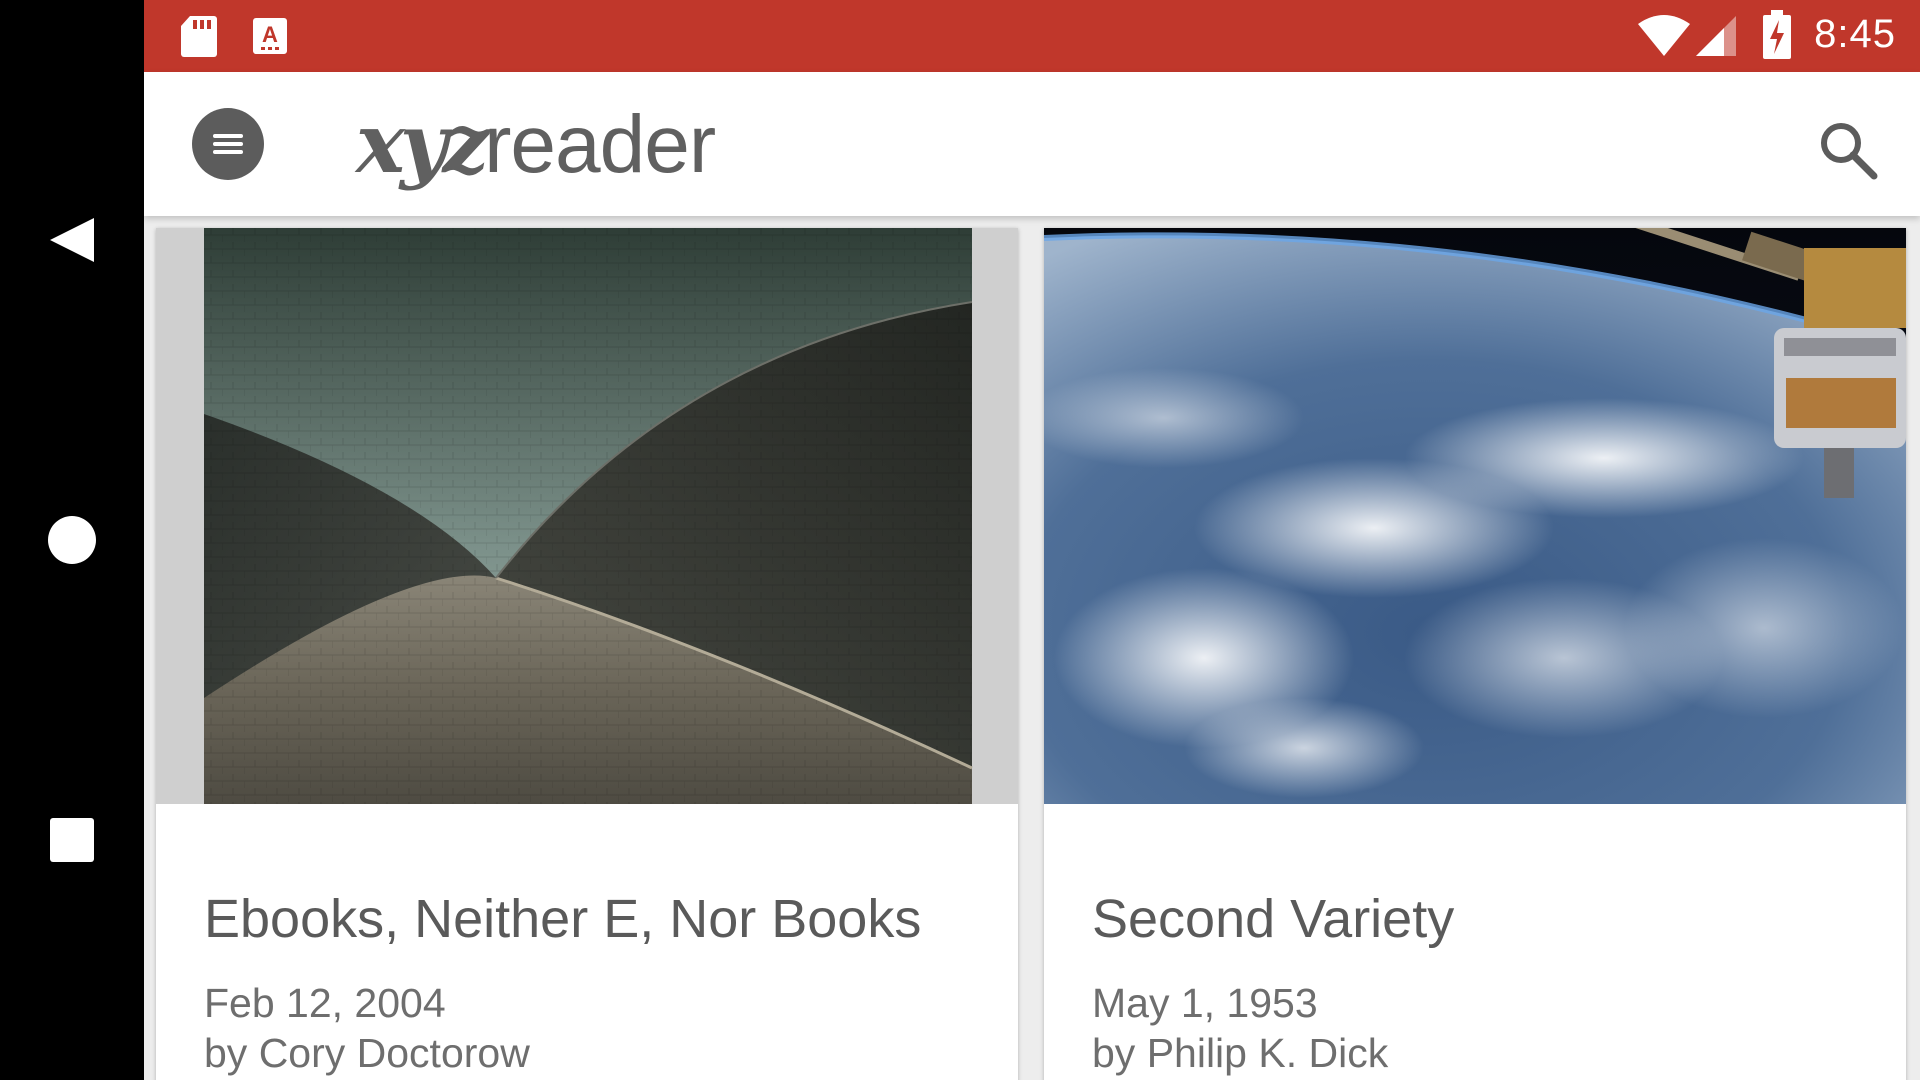  Describe the element at coordinates (600, 144) in the screenshot. I see `logo-reader: reader` at that location.